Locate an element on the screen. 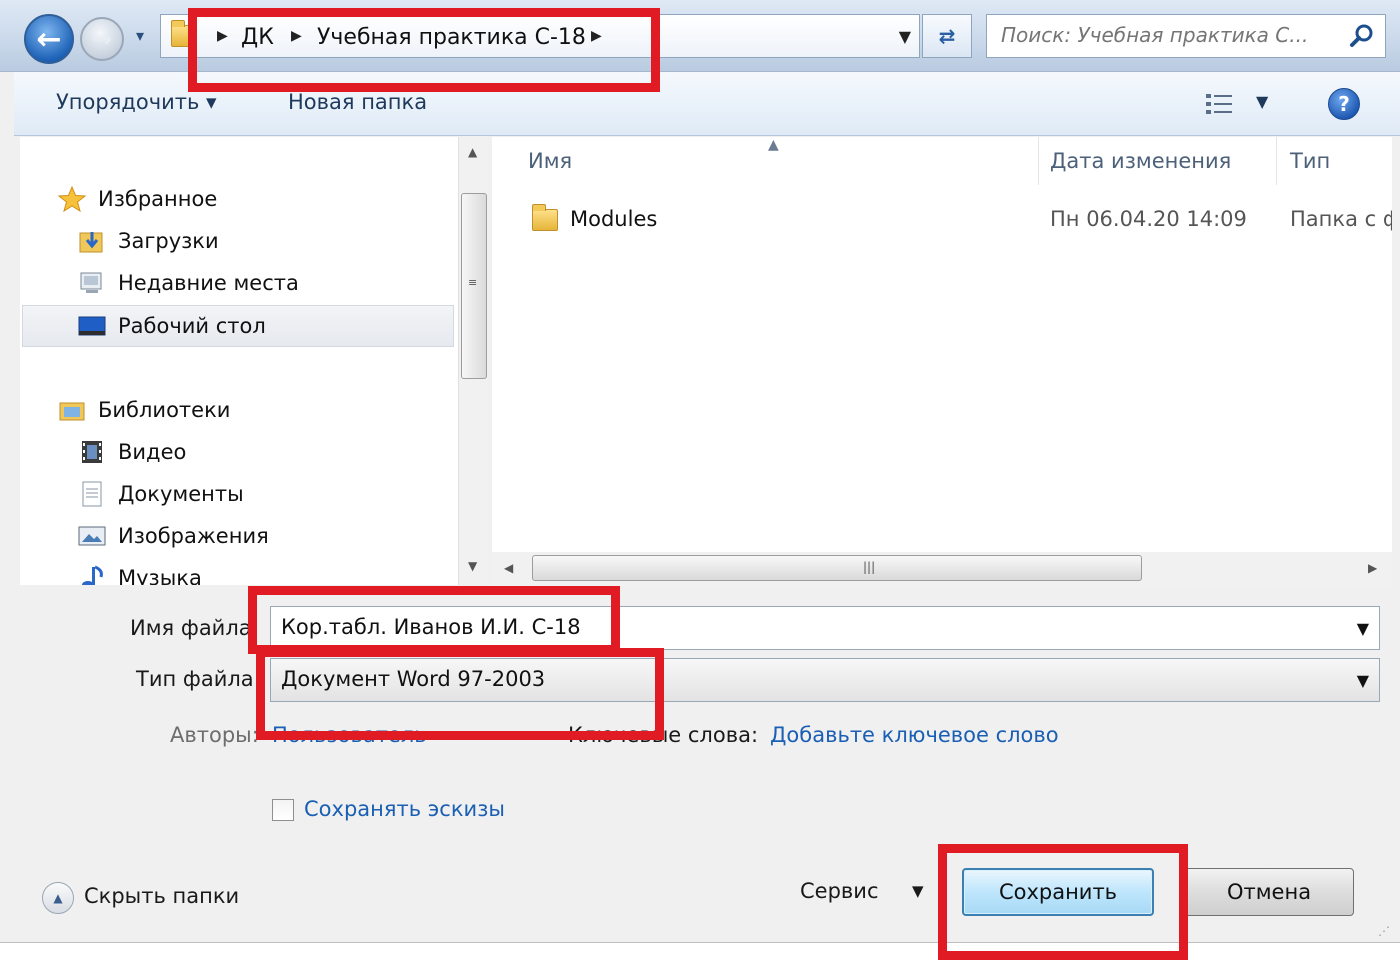 The height and width of the screenshot is (969, 1400). address-bar-strip: ← → ▾ ▶ ДК ▶ Учебная практика С-18 ▶ ▼ ⇄ is located at coordinates (700, 36).